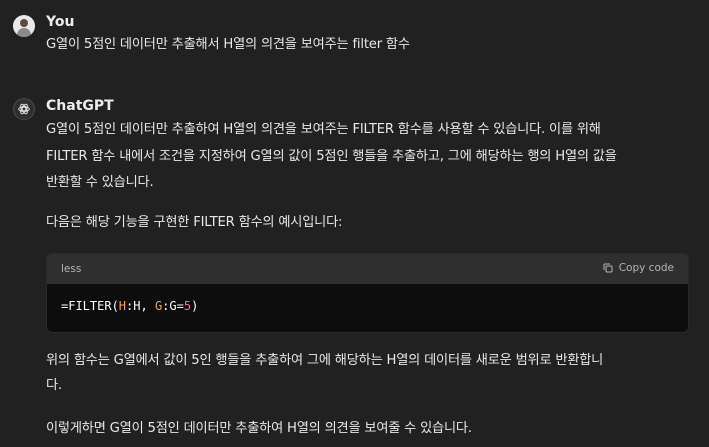 This screenshot has width=709, height=447. What do you see at coordinates (367, 306) in the screenshot?
I see `code-content: =FILTER(H:H, G:G=5)` at bounding box center [367, 306].